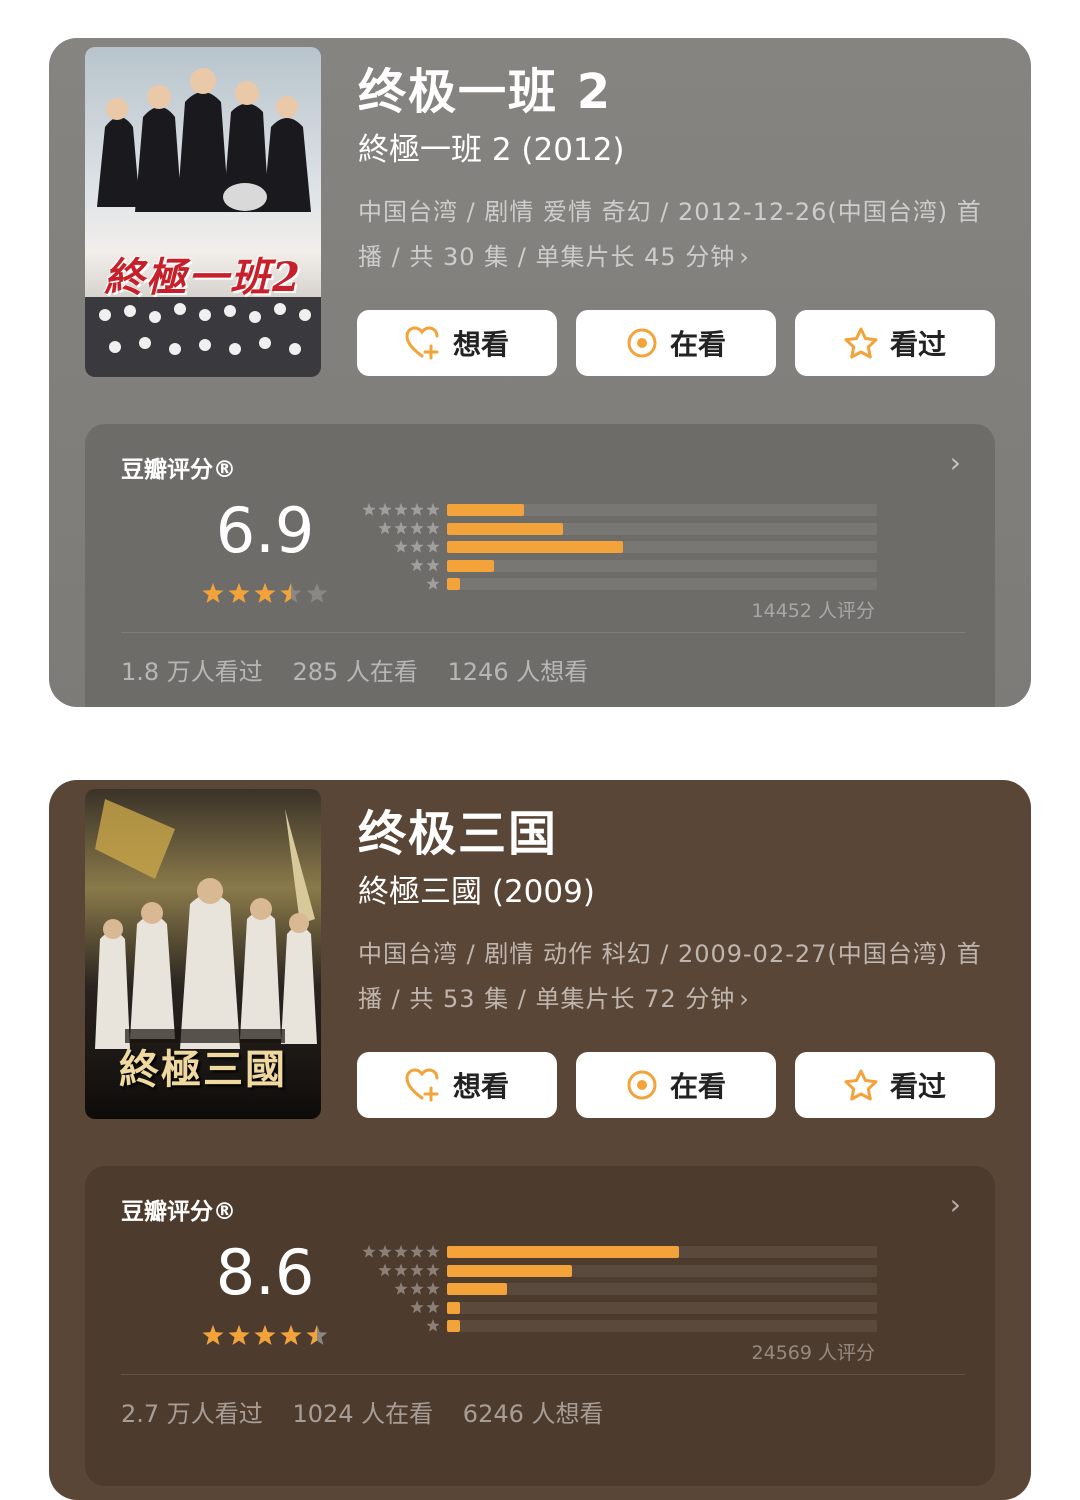  I want to click on heart-plus-icon, so click(422, 1085).